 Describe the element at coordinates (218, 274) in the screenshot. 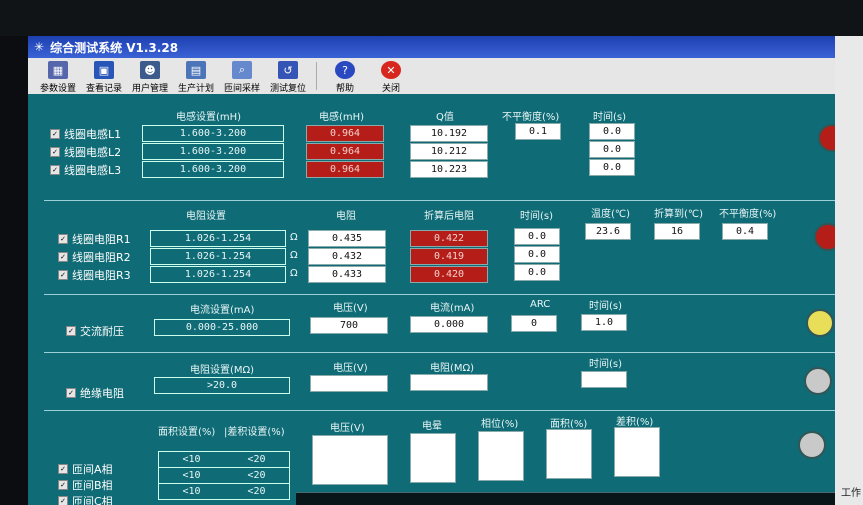

I see `resistance-setting-r3: 1.026-1.254` at that location.